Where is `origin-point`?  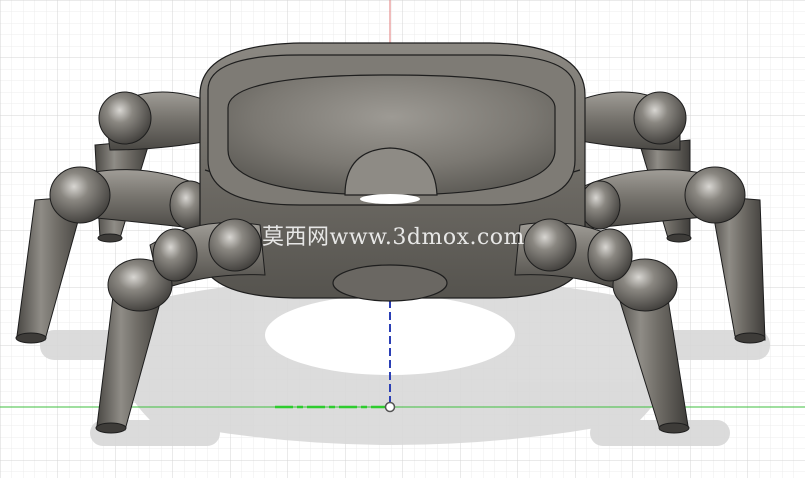 origin-point is located at coordinates (390, 407).